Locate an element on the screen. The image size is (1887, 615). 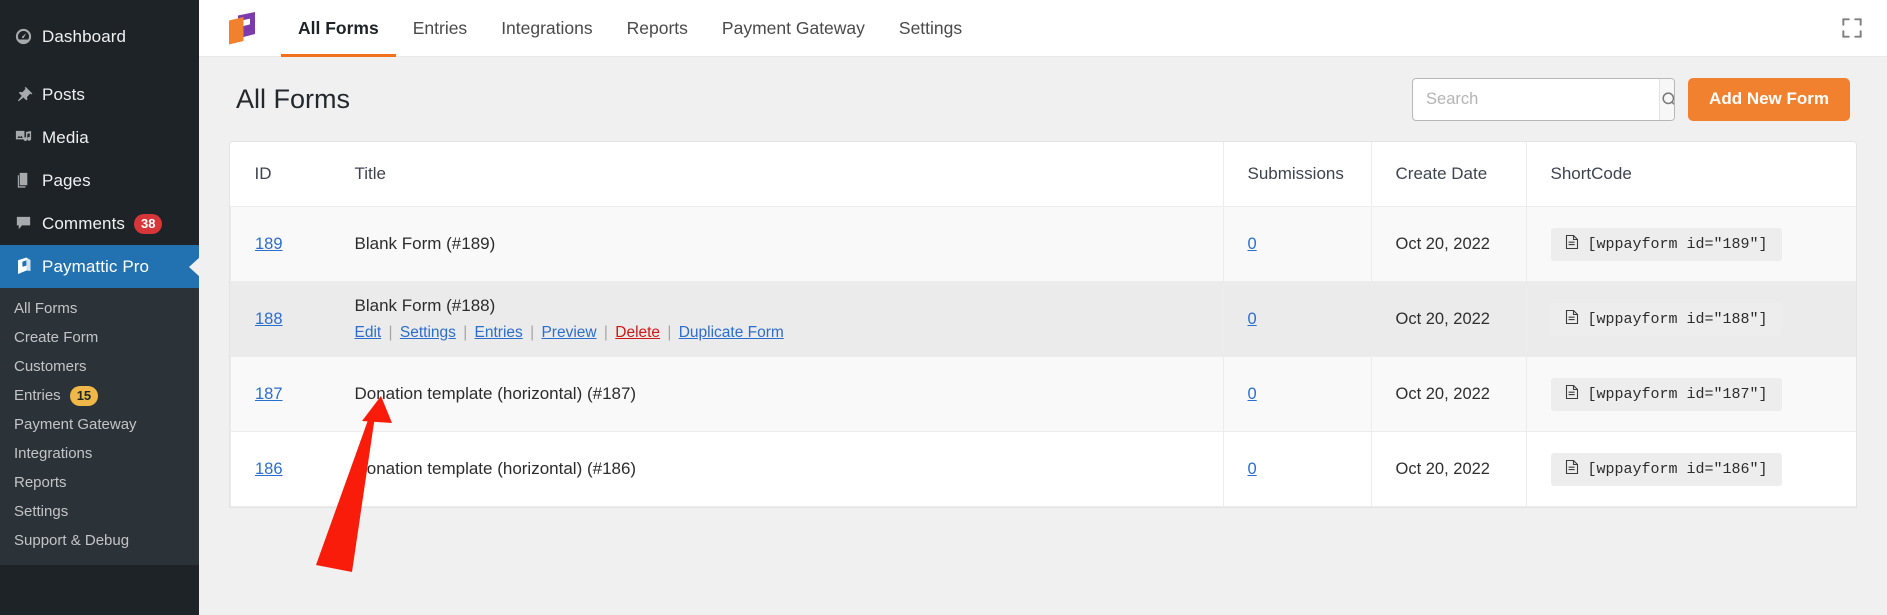
row-action-preview: Preview is located at coordinates (568, 332).